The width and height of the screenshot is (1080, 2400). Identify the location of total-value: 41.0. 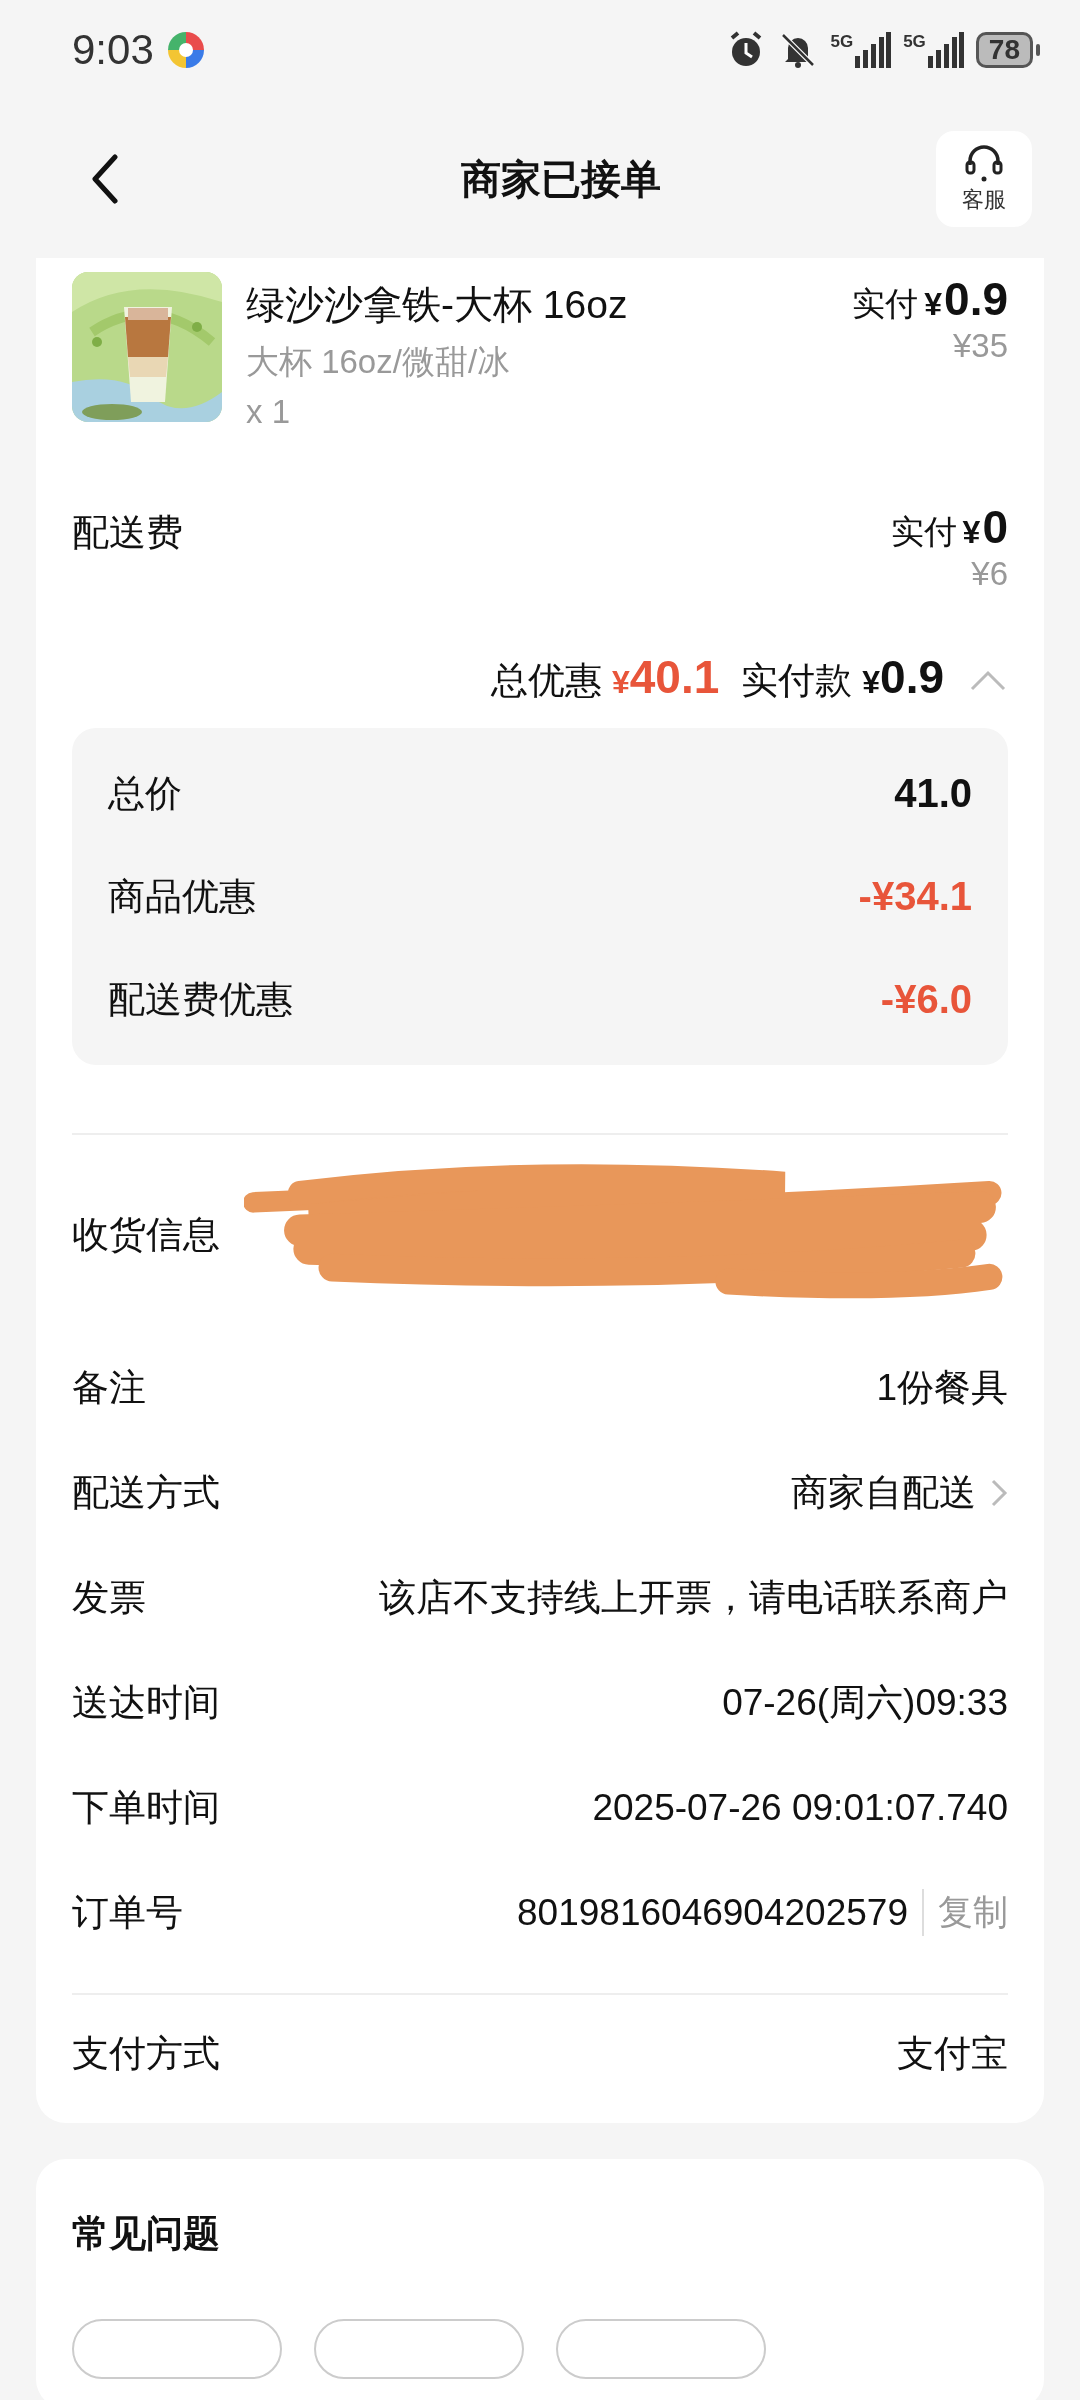
(933, 793).